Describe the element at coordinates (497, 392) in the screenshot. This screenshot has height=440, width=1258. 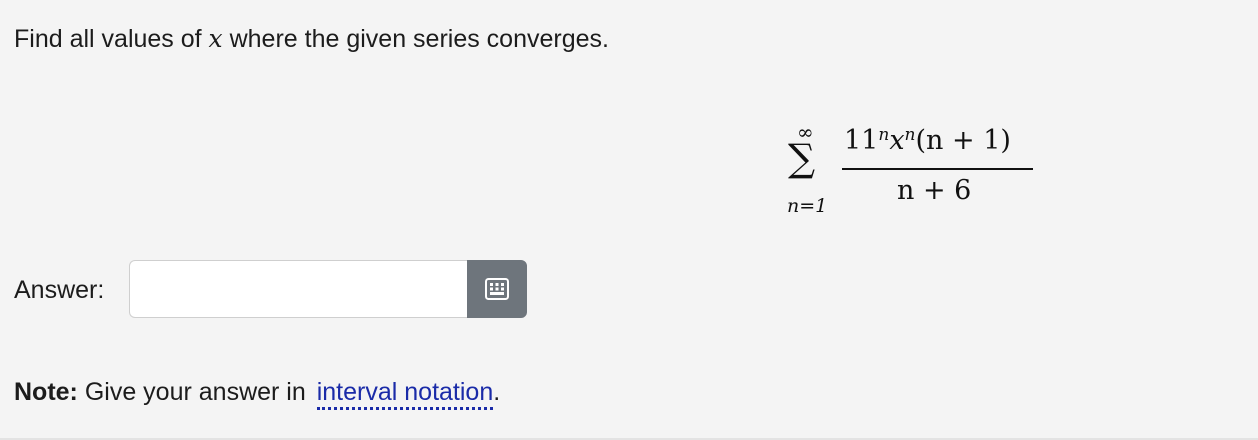
I see `note-end: .` at that location.